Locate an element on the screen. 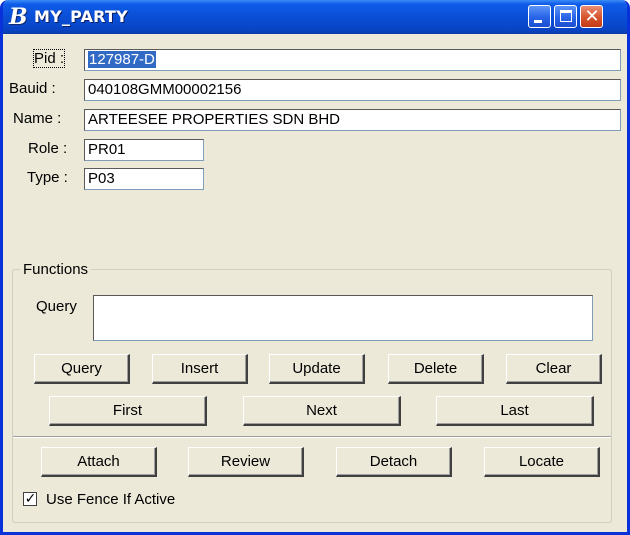  locate-button: Locate is located at coordinates (542, 462).